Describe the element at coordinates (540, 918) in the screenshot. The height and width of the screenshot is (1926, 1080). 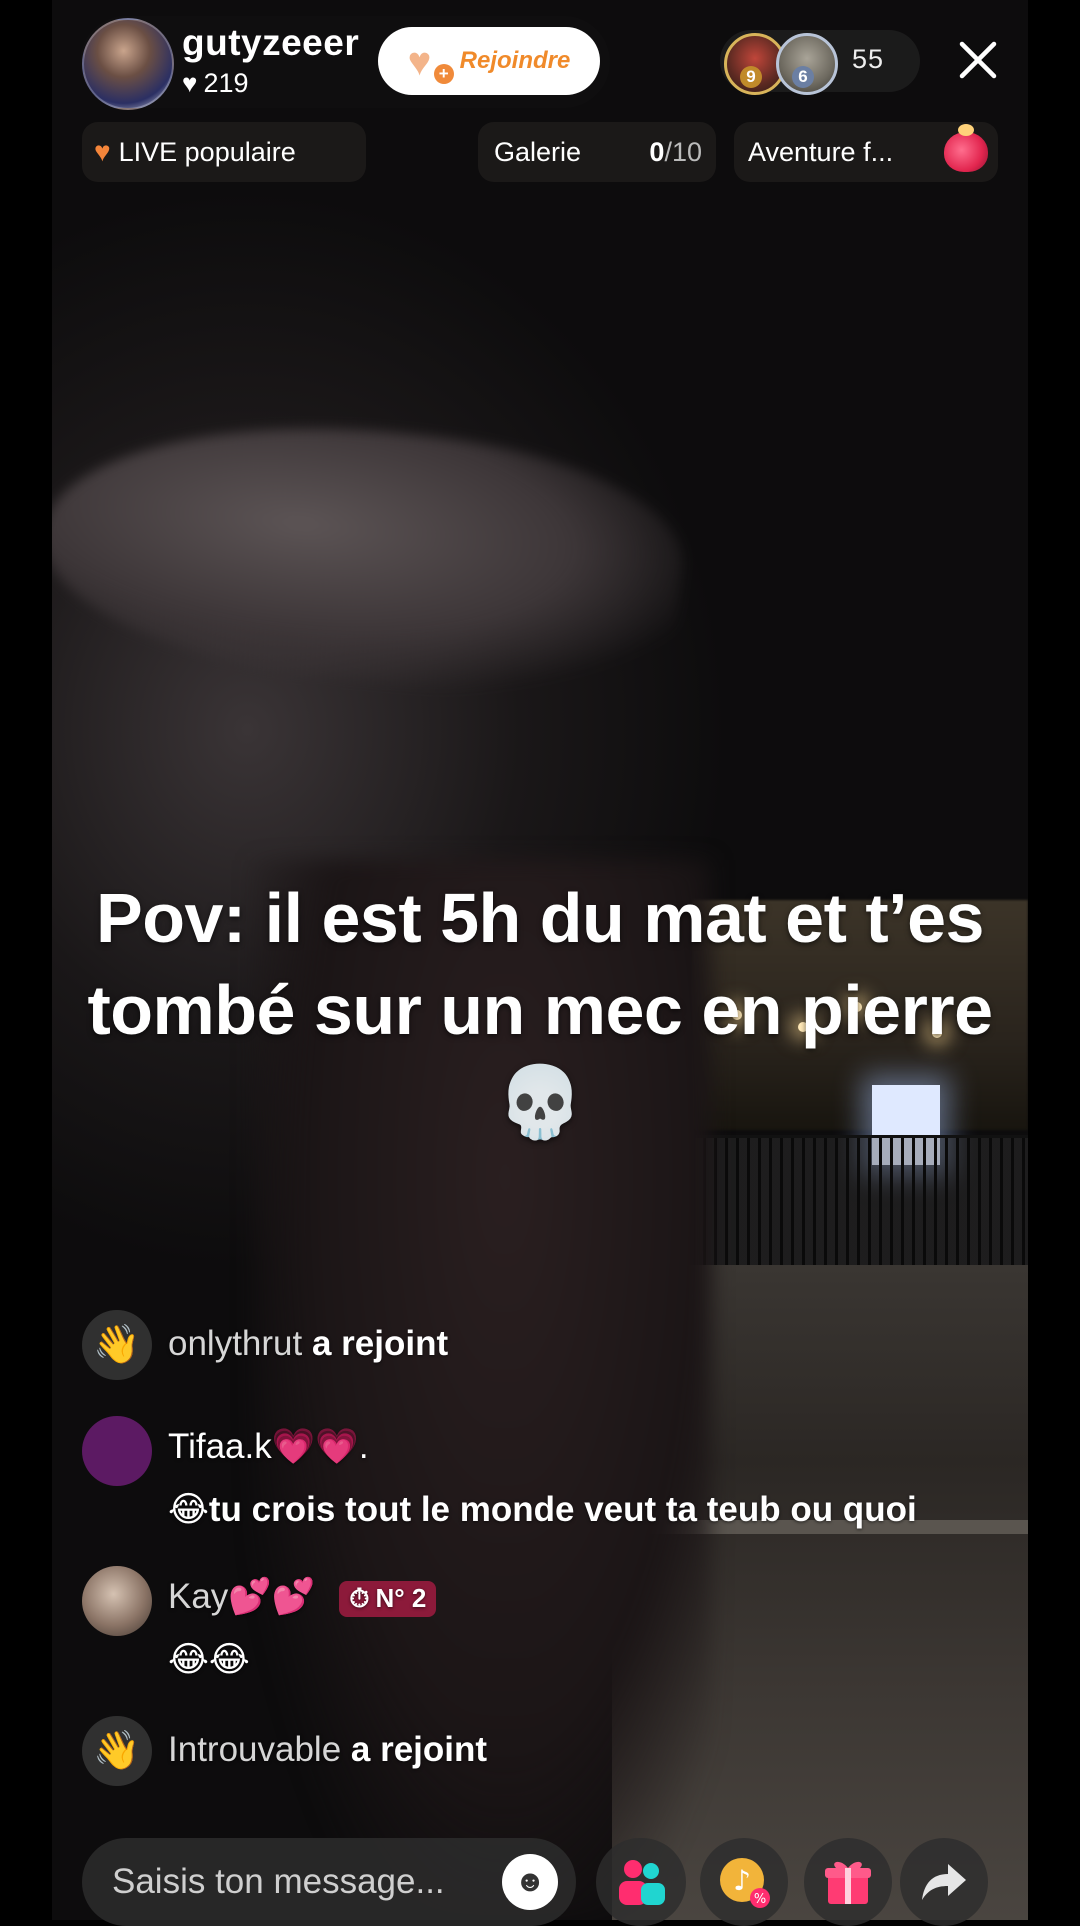
I see `caption-line-1: Pov: il est 5h du mat et t’es` at that location.